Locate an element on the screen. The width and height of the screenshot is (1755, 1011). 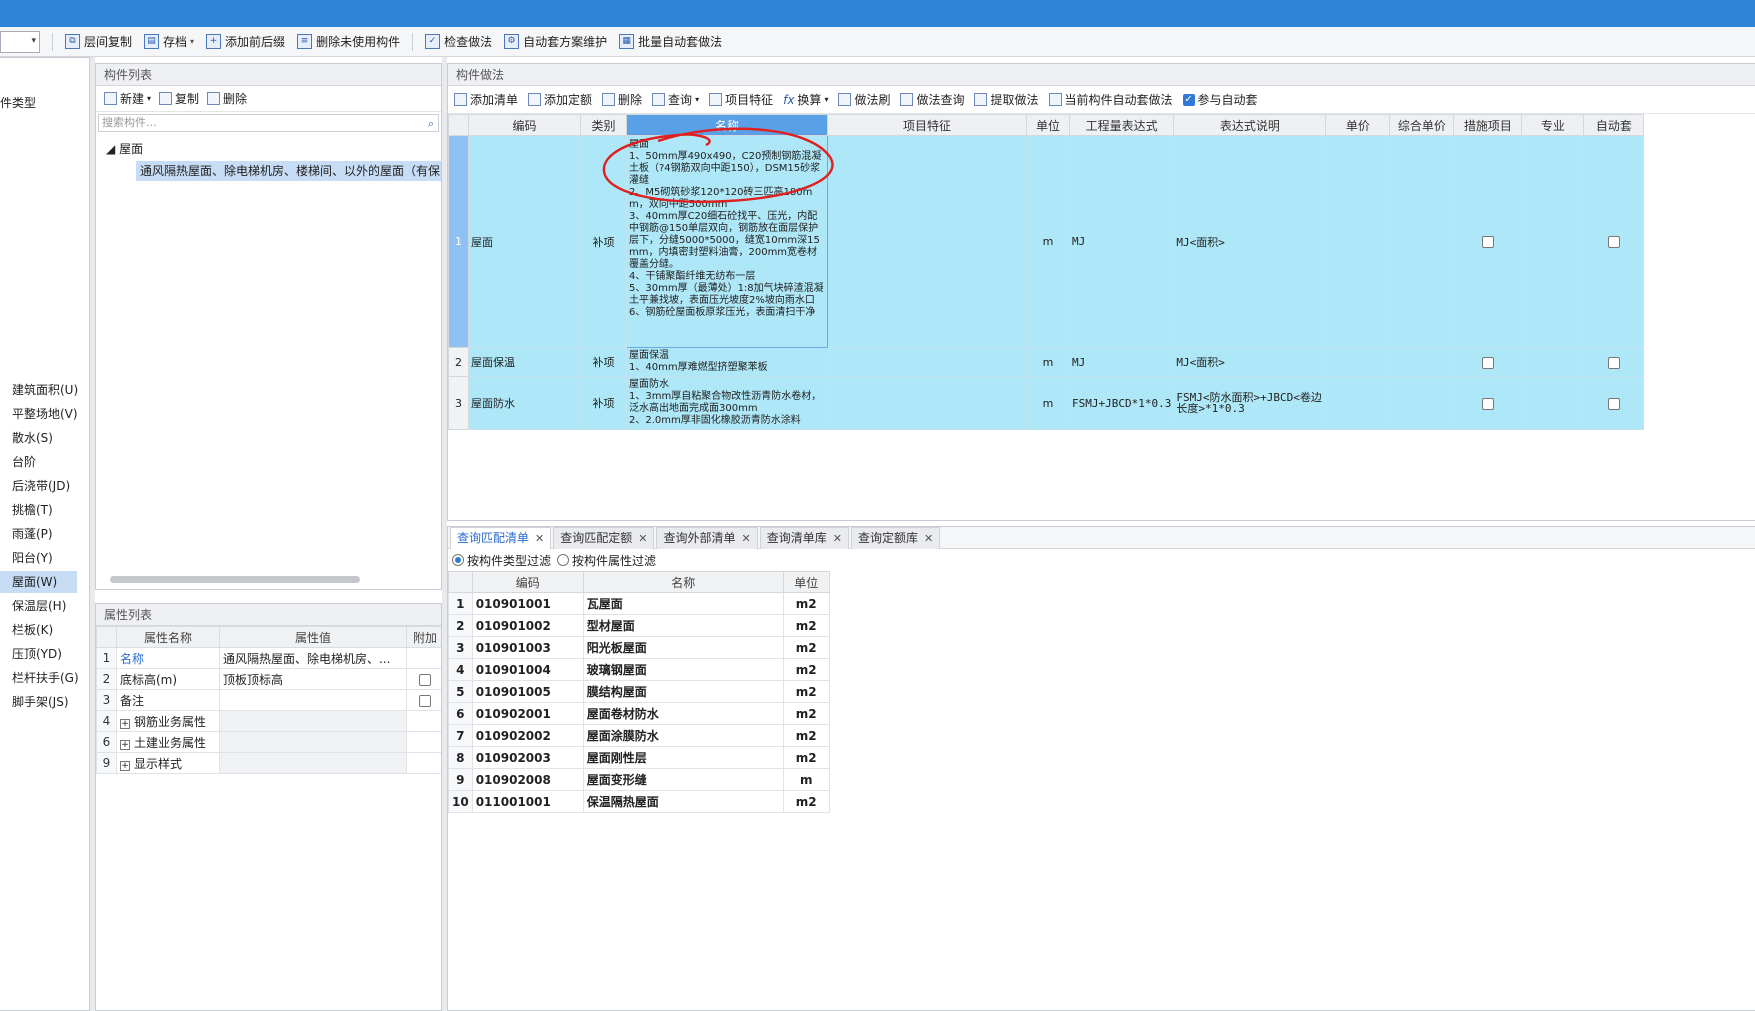
new-component-button: 新建 ▾ is located at coordinates (127, 98).